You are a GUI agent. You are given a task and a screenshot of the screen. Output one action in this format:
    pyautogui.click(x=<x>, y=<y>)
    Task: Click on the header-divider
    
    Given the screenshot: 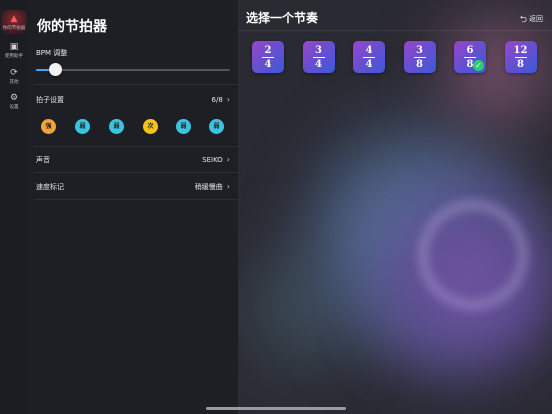 What is the action you would take?
    pyautogui.click(x=395, y=30)
    